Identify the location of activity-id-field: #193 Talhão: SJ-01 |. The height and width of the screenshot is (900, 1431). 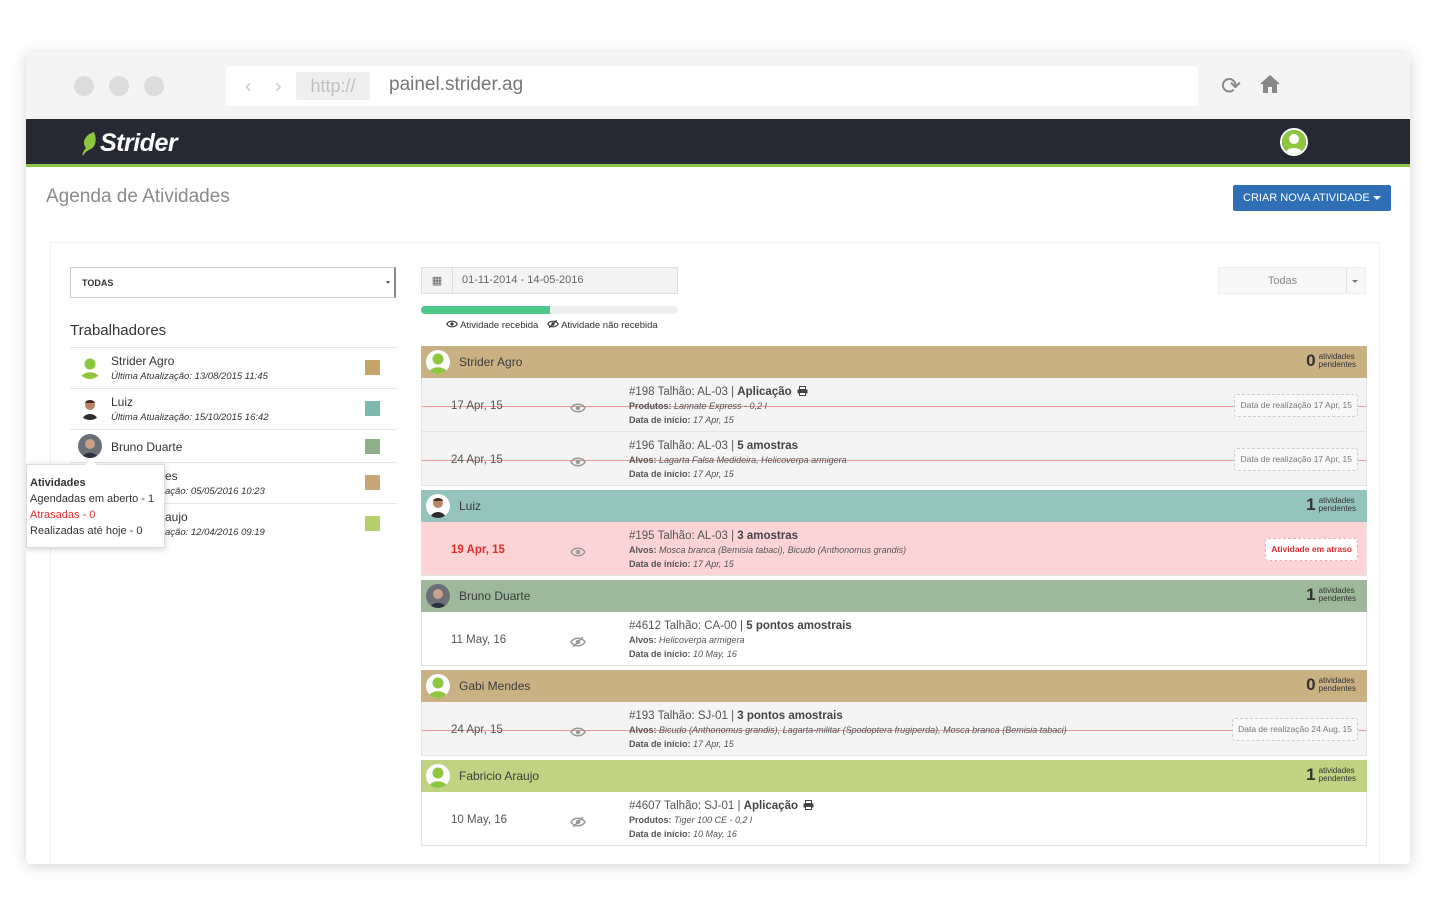
(682, 716).